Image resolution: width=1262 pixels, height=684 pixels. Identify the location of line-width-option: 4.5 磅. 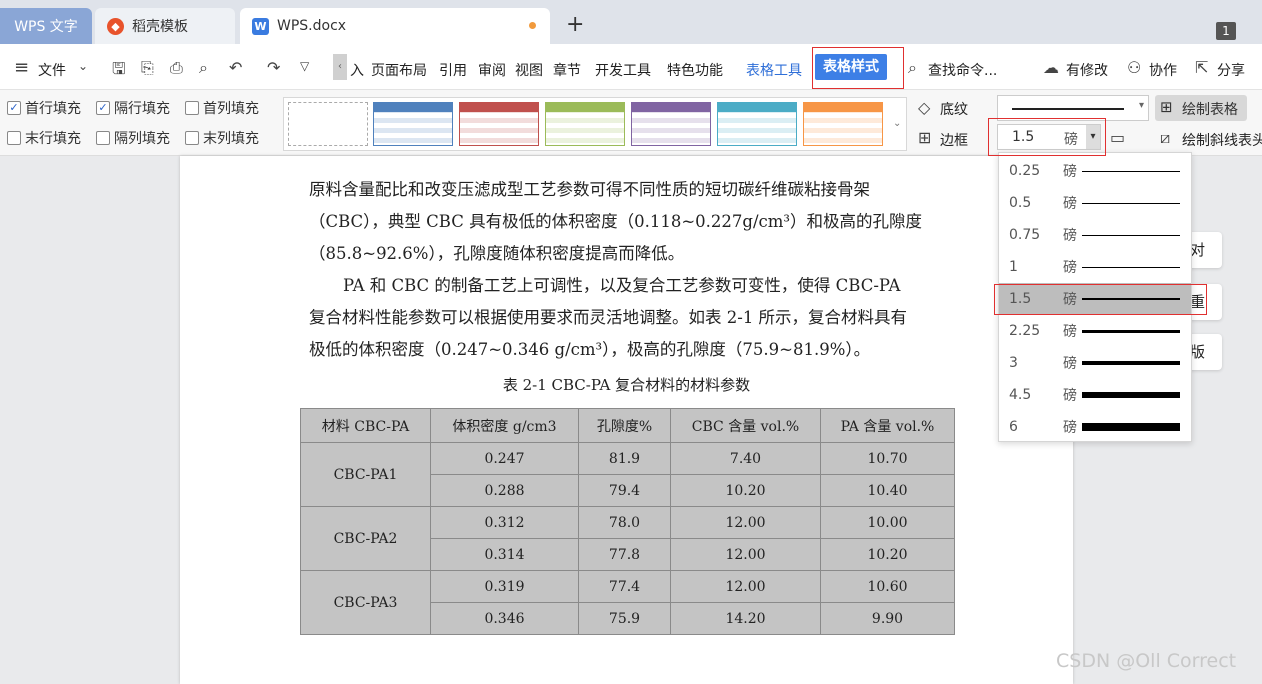
(1095, 395).